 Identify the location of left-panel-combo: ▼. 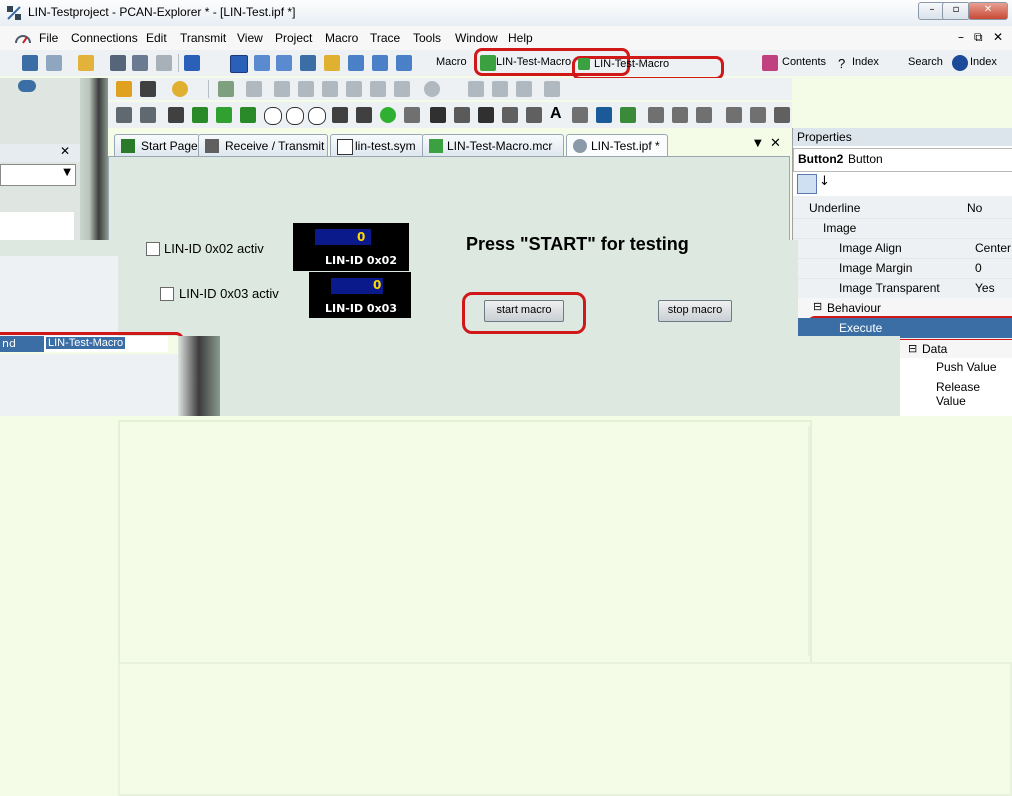
(38, 175).